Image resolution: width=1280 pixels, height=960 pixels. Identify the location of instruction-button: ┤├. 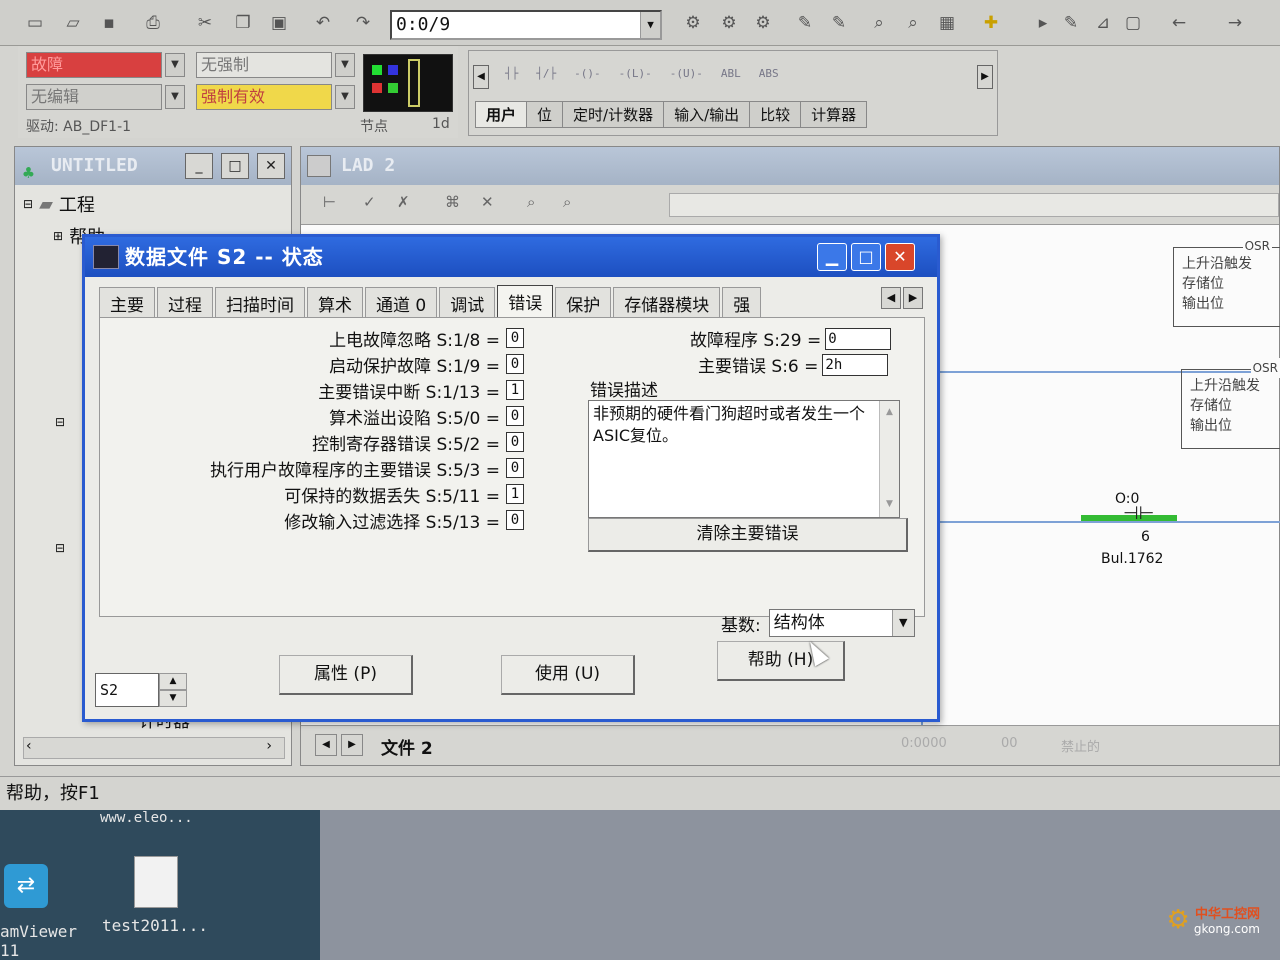
(511, 73).